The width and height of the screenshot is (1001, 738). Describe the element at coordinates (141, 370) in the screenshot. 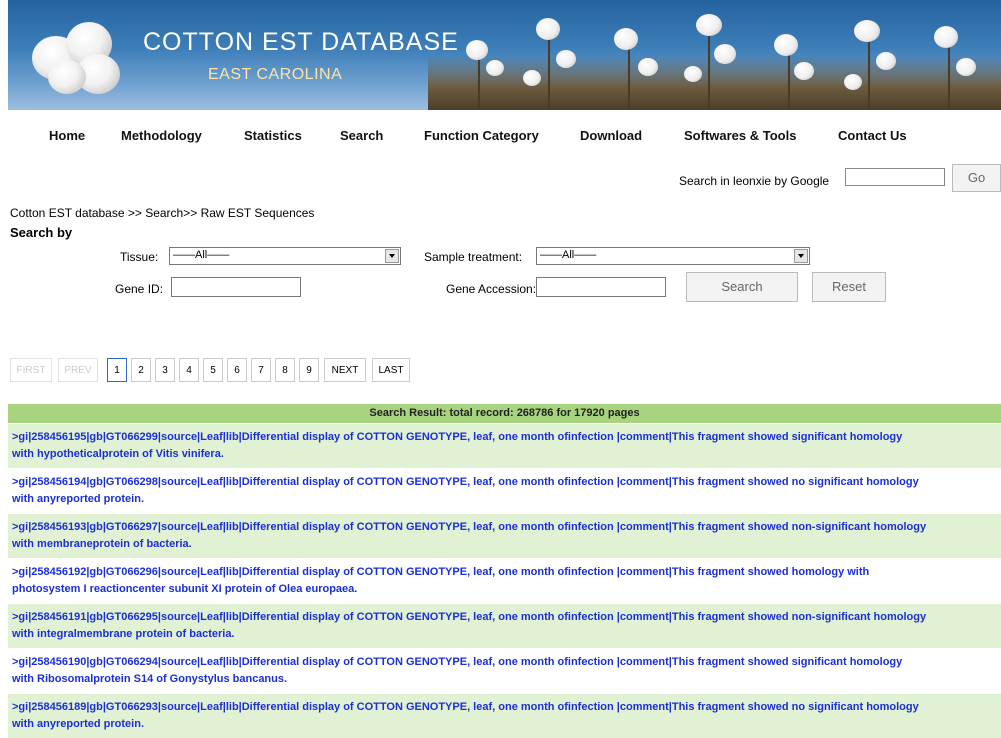

I see `page-2-button: 2` at that location.